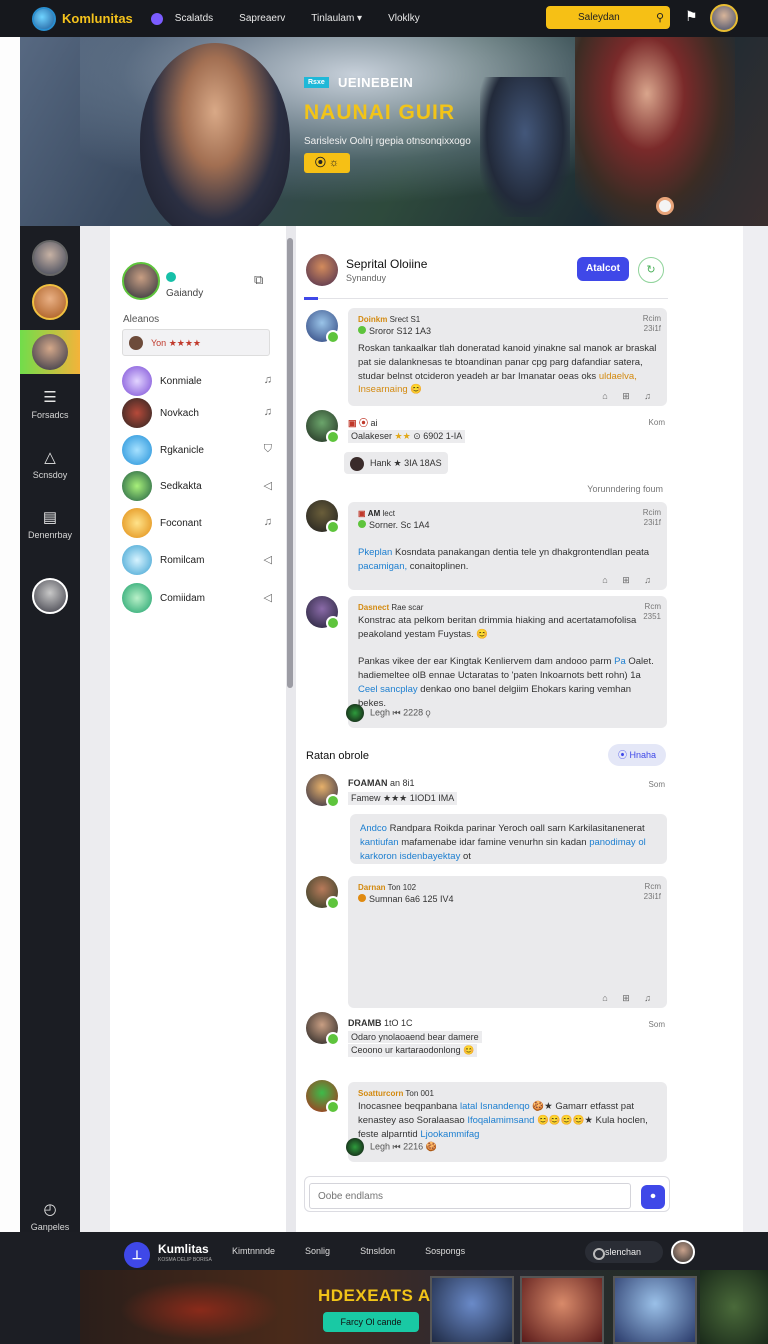  Describe the element at coordinates (262, 18) in the screenshot. I see `nav-link: Sapreaerv` at that location.